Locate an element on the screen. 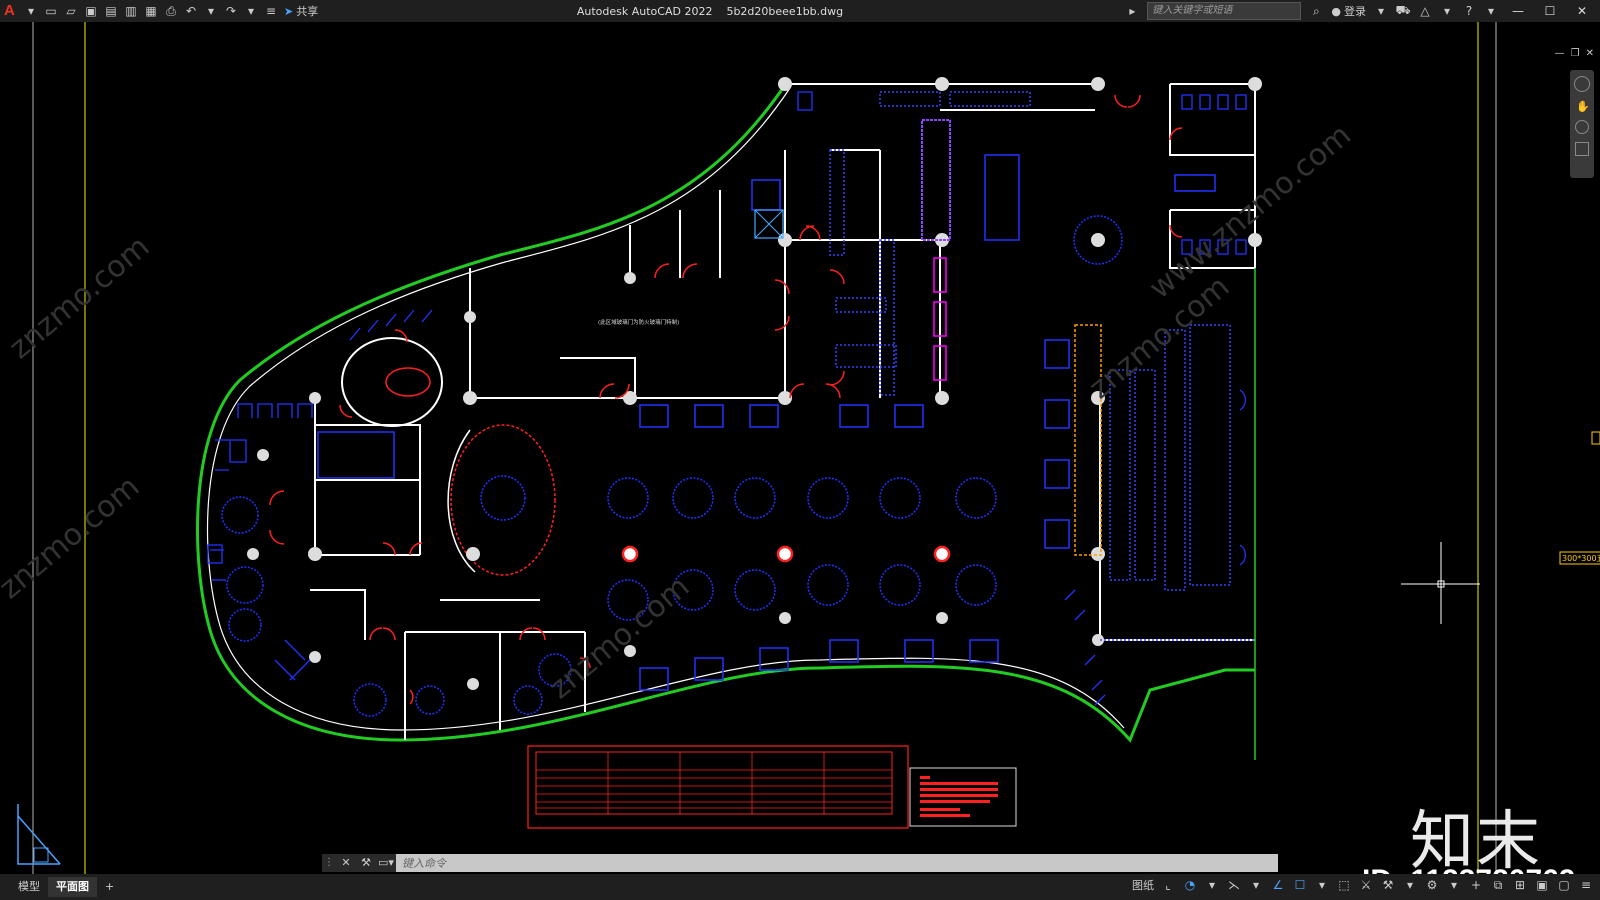 Image resolution: width=1600 pixels, height=900 pixels. isolate-objects-icon: ▣ is located at coordinates (1542, 885).